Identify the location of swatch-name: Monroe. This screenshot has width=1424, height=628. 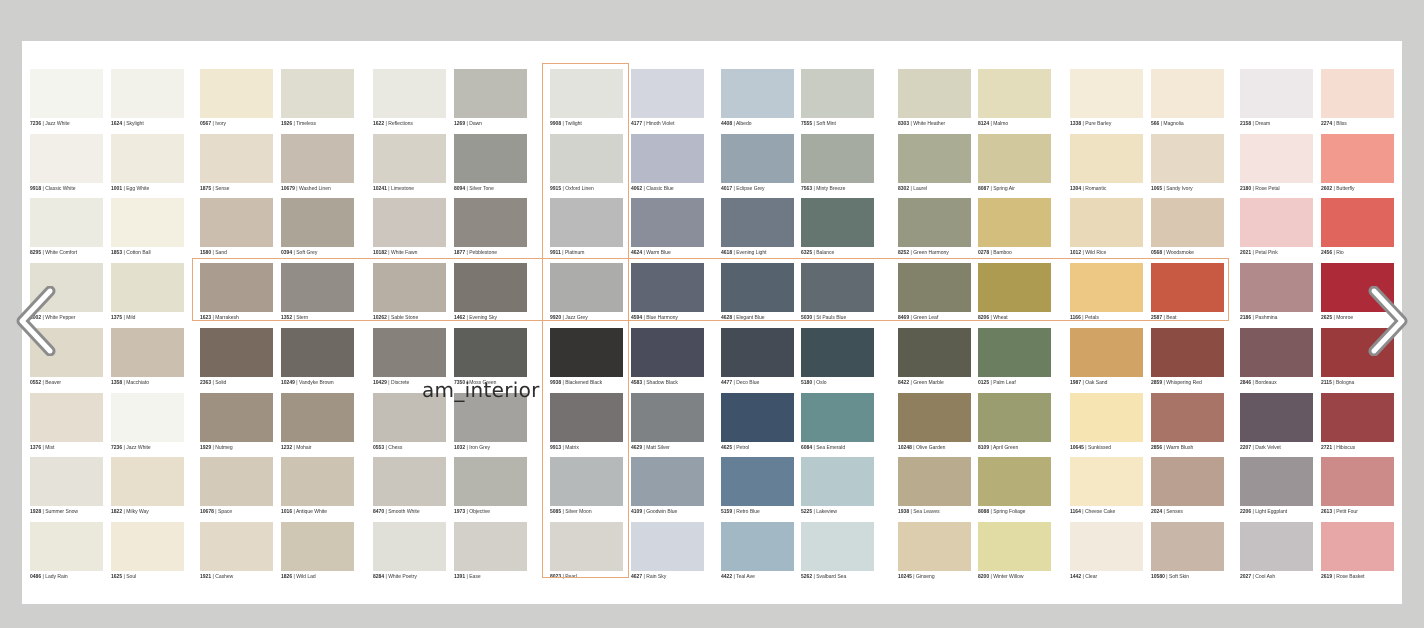
(1345, 318).